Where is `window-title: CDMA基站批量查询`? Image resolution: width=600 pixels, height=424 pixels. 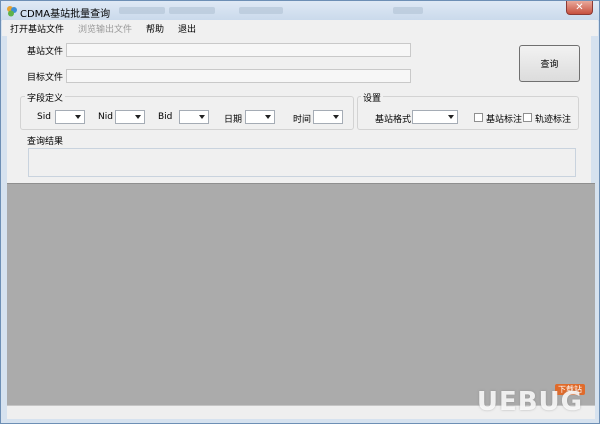
window-title: CDMA基站批量查询 is located at coordinates (65, 14).